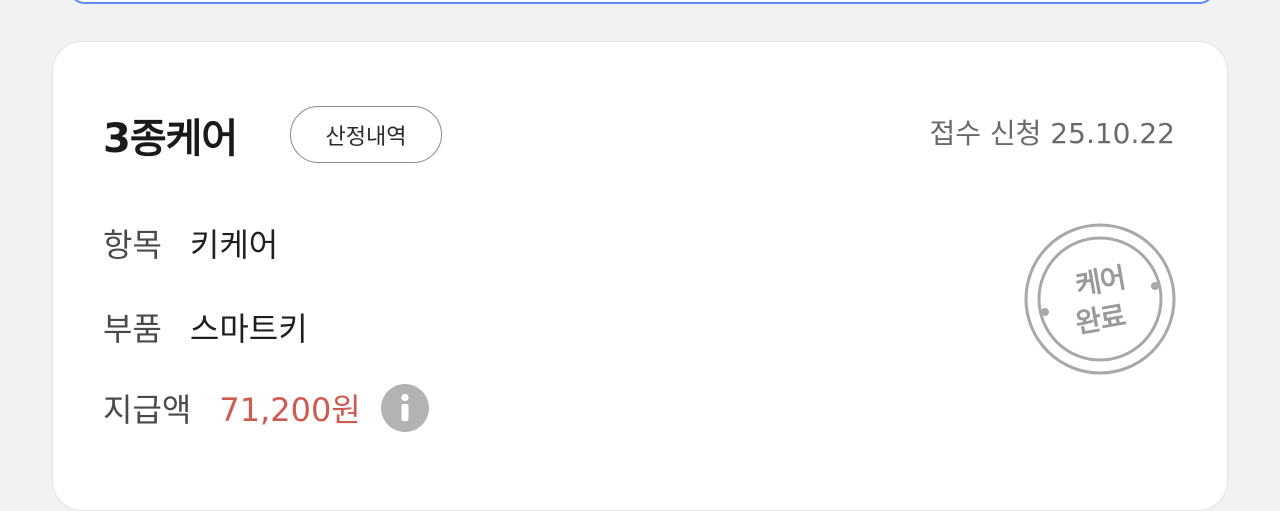  Describe the element at coordinates (132, 329) in the screenshot. I see `part-label: 부품` at that location.